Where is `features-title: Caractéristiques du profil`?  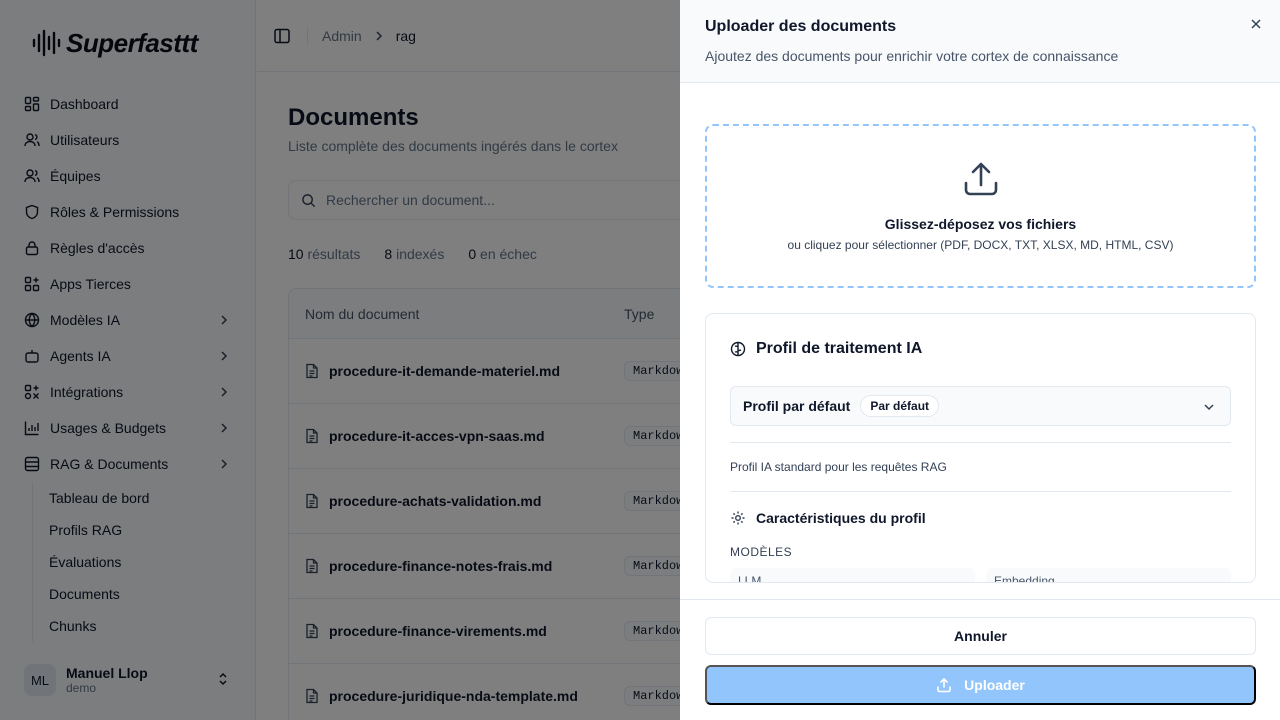
features-title: Caractéristiques du profil is located at coordinates (841, 518).